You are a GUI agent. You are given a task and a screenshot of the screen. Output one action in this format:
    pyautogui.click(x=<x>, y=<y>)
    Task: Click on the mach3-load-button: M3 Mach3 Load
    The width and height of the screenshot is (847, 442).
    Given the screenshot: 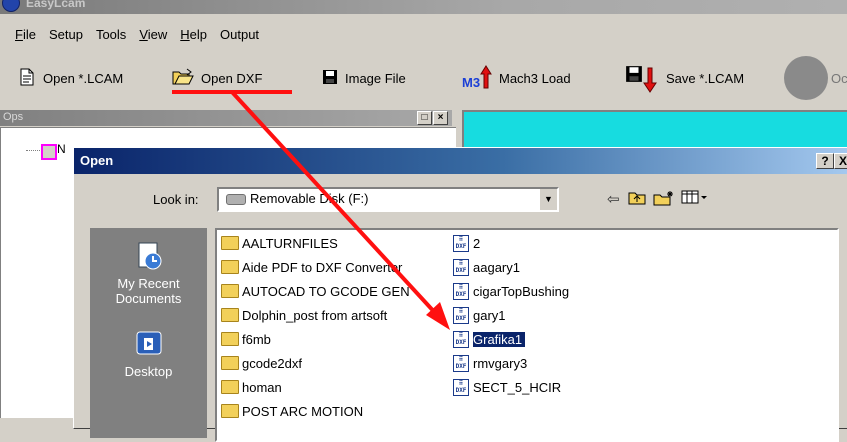 What is the action you would take?
    pyautogui.click(x=516, y=78)
    